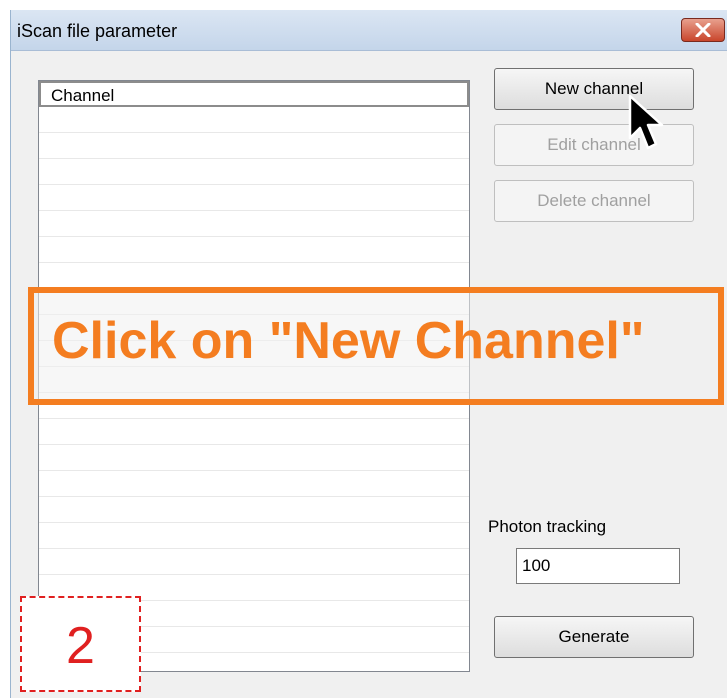  Describe the element at coordinates (646, 122) in the screenshot. I see `mouse-cursor-icon` at that location.